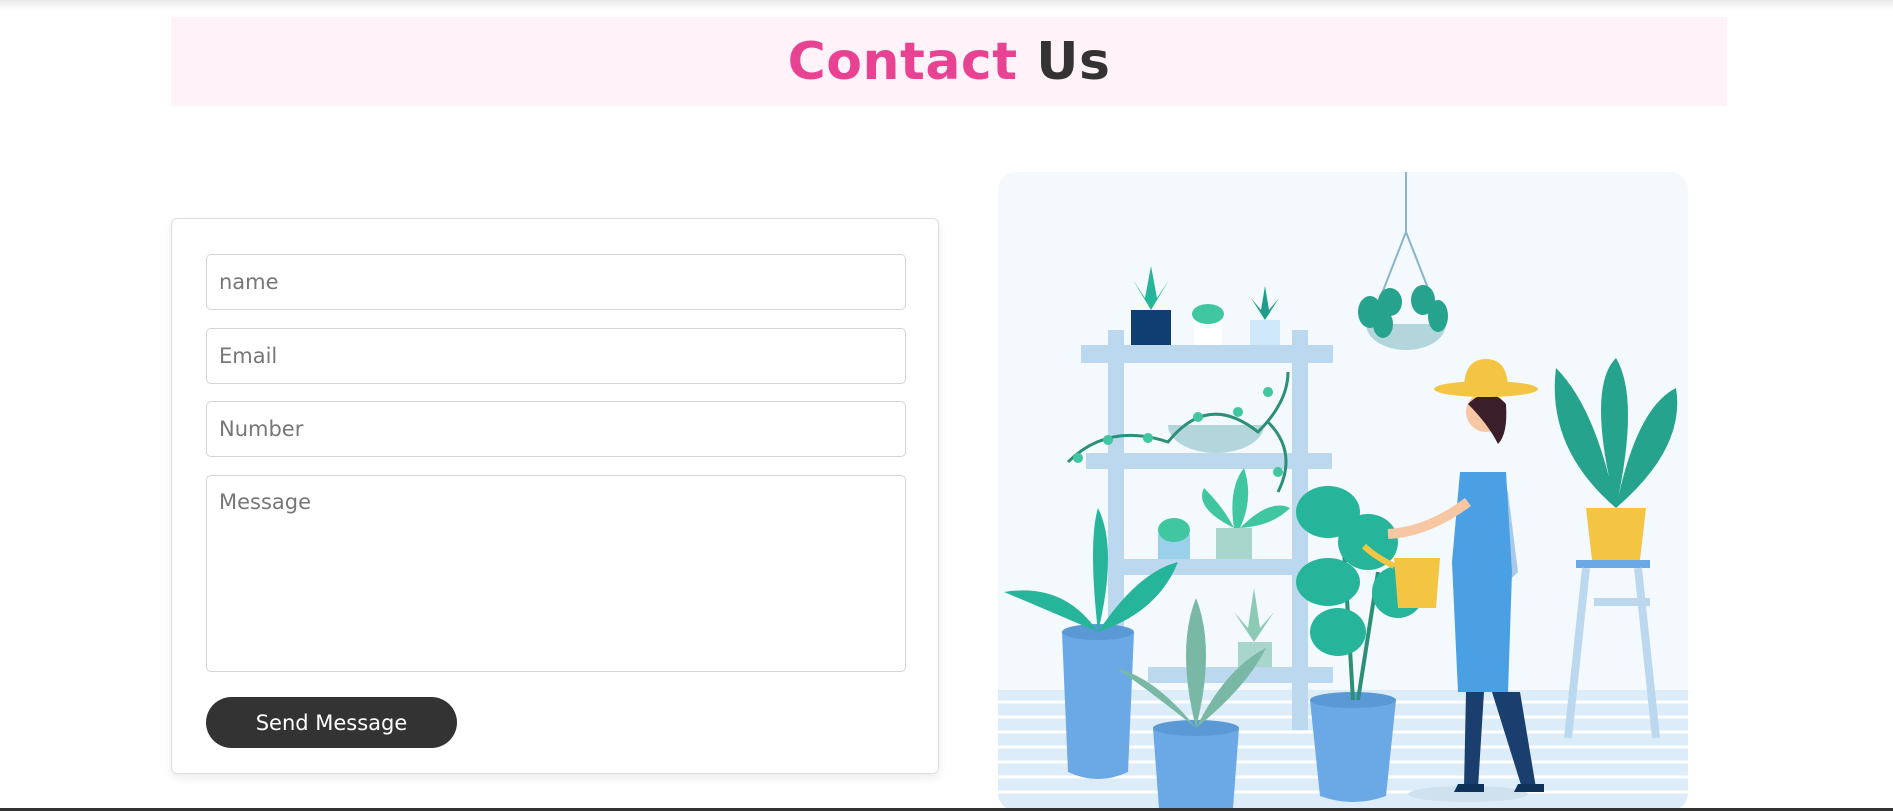  Describe the element at coordinates (556, 429) in the screenshot. I see `number-input` at that location.